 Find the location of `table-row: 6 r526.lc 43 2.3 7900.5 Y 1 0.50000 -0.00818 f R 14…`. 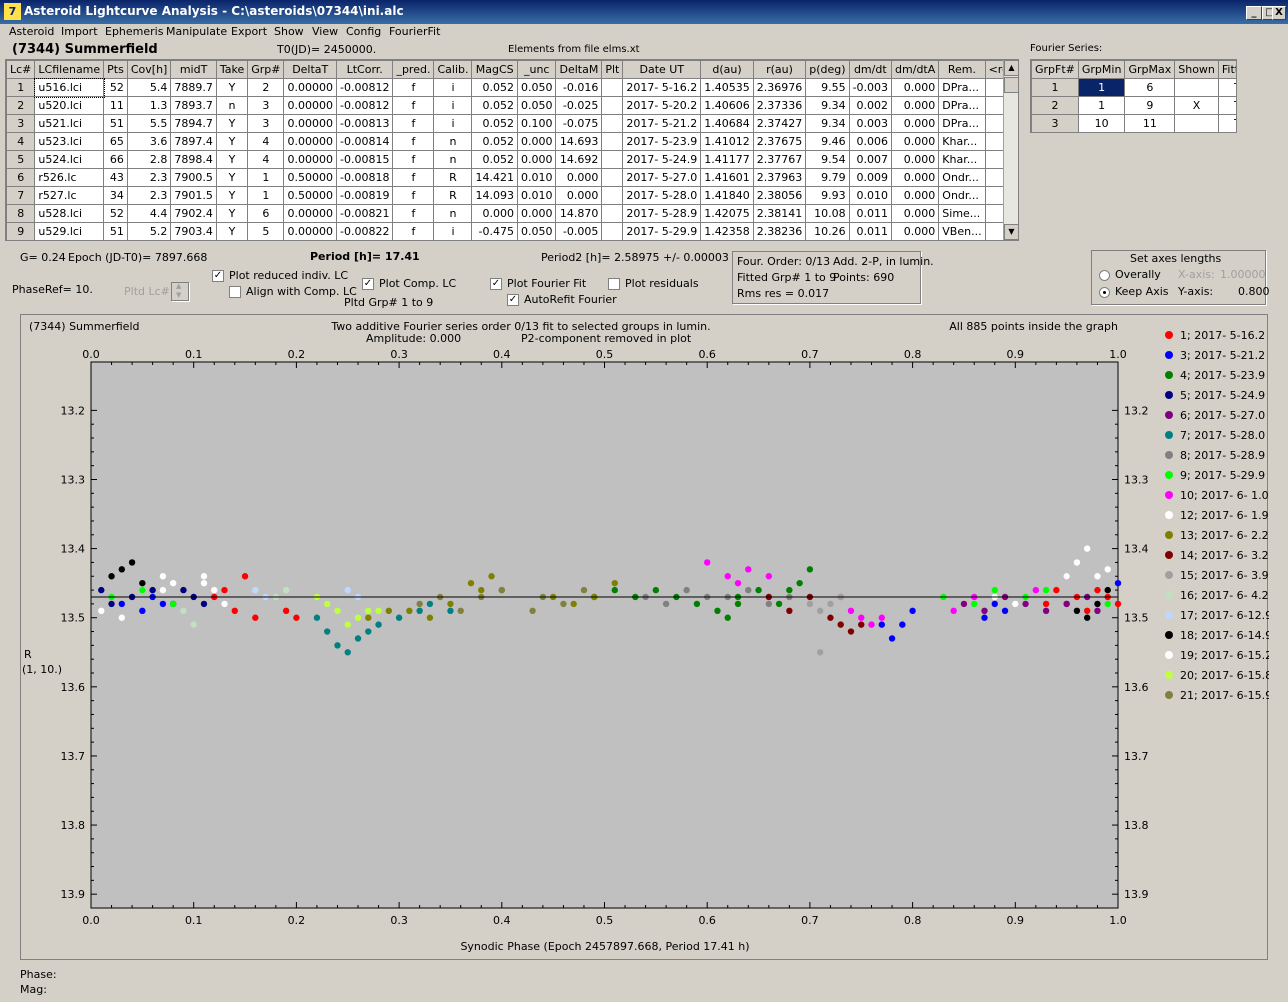

table-row: 6 r526.lc 43 2.3 7900.5 Y 1 0.50000 -0.00818 f R 14… is located at coordinates (512, 177).